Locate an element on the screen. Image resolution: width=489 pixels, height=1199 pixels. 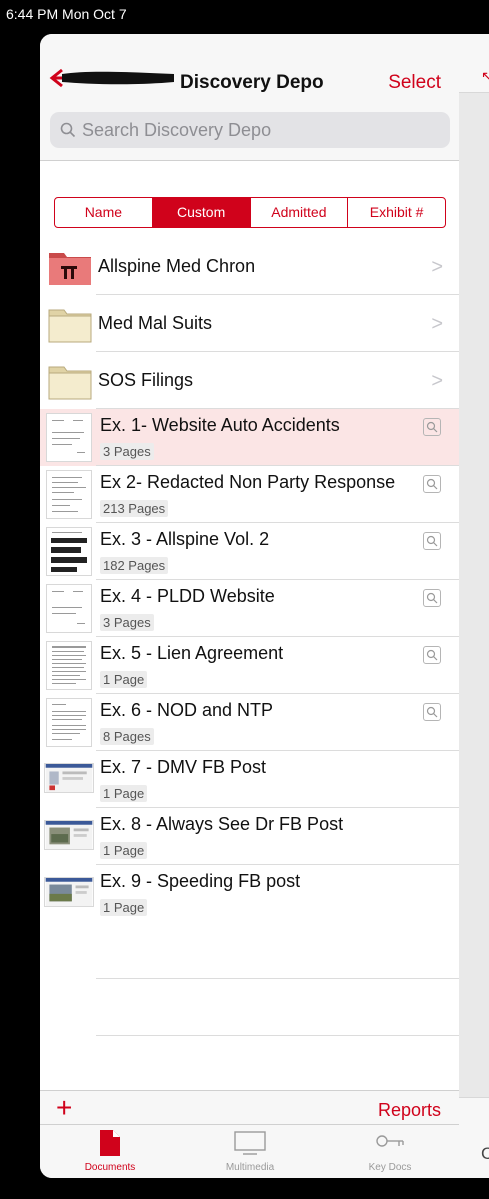
folder-row: SOS Filings > is located at coordinates (249, 380).